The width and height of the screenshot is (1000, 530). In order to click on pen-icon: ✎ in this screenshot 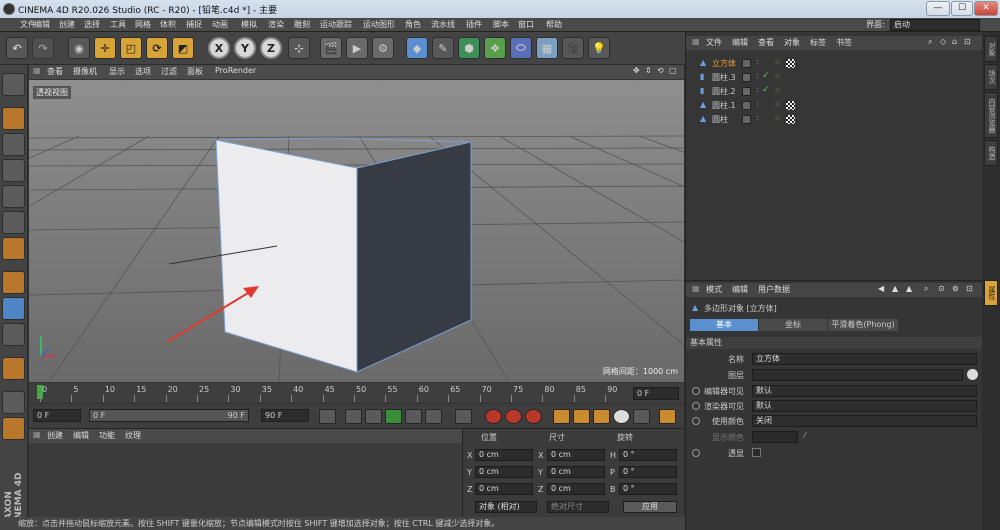, I will do `click(443, 48)`.